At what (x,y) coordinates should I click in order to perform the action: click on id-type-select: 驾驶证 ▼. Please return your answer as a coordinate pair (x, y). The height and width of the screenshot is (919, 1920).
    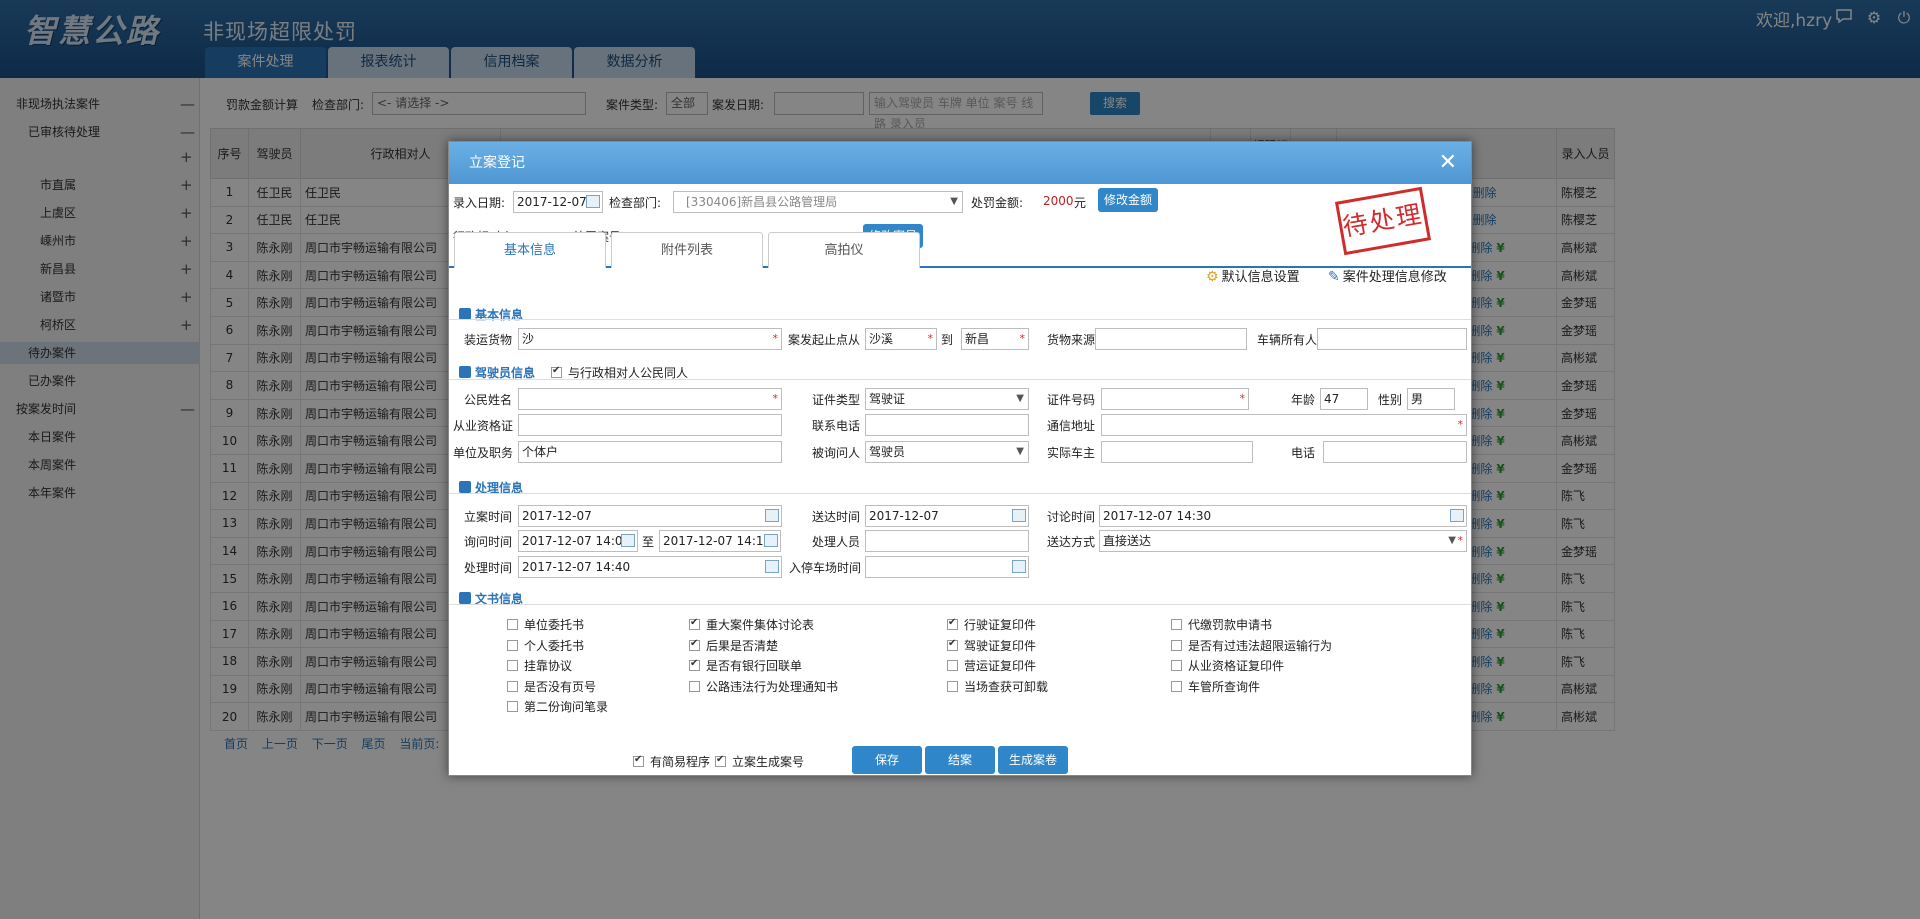
    Looking at the image, I should click on (947, 399).